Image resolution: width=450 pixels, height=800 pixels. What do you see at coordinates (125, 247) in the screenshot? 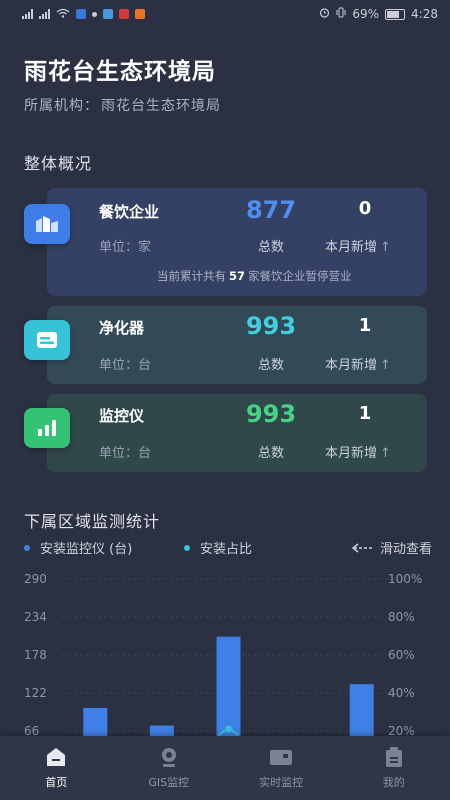
I see `card-unit: 单位：家` at bounding box center [125, 247].